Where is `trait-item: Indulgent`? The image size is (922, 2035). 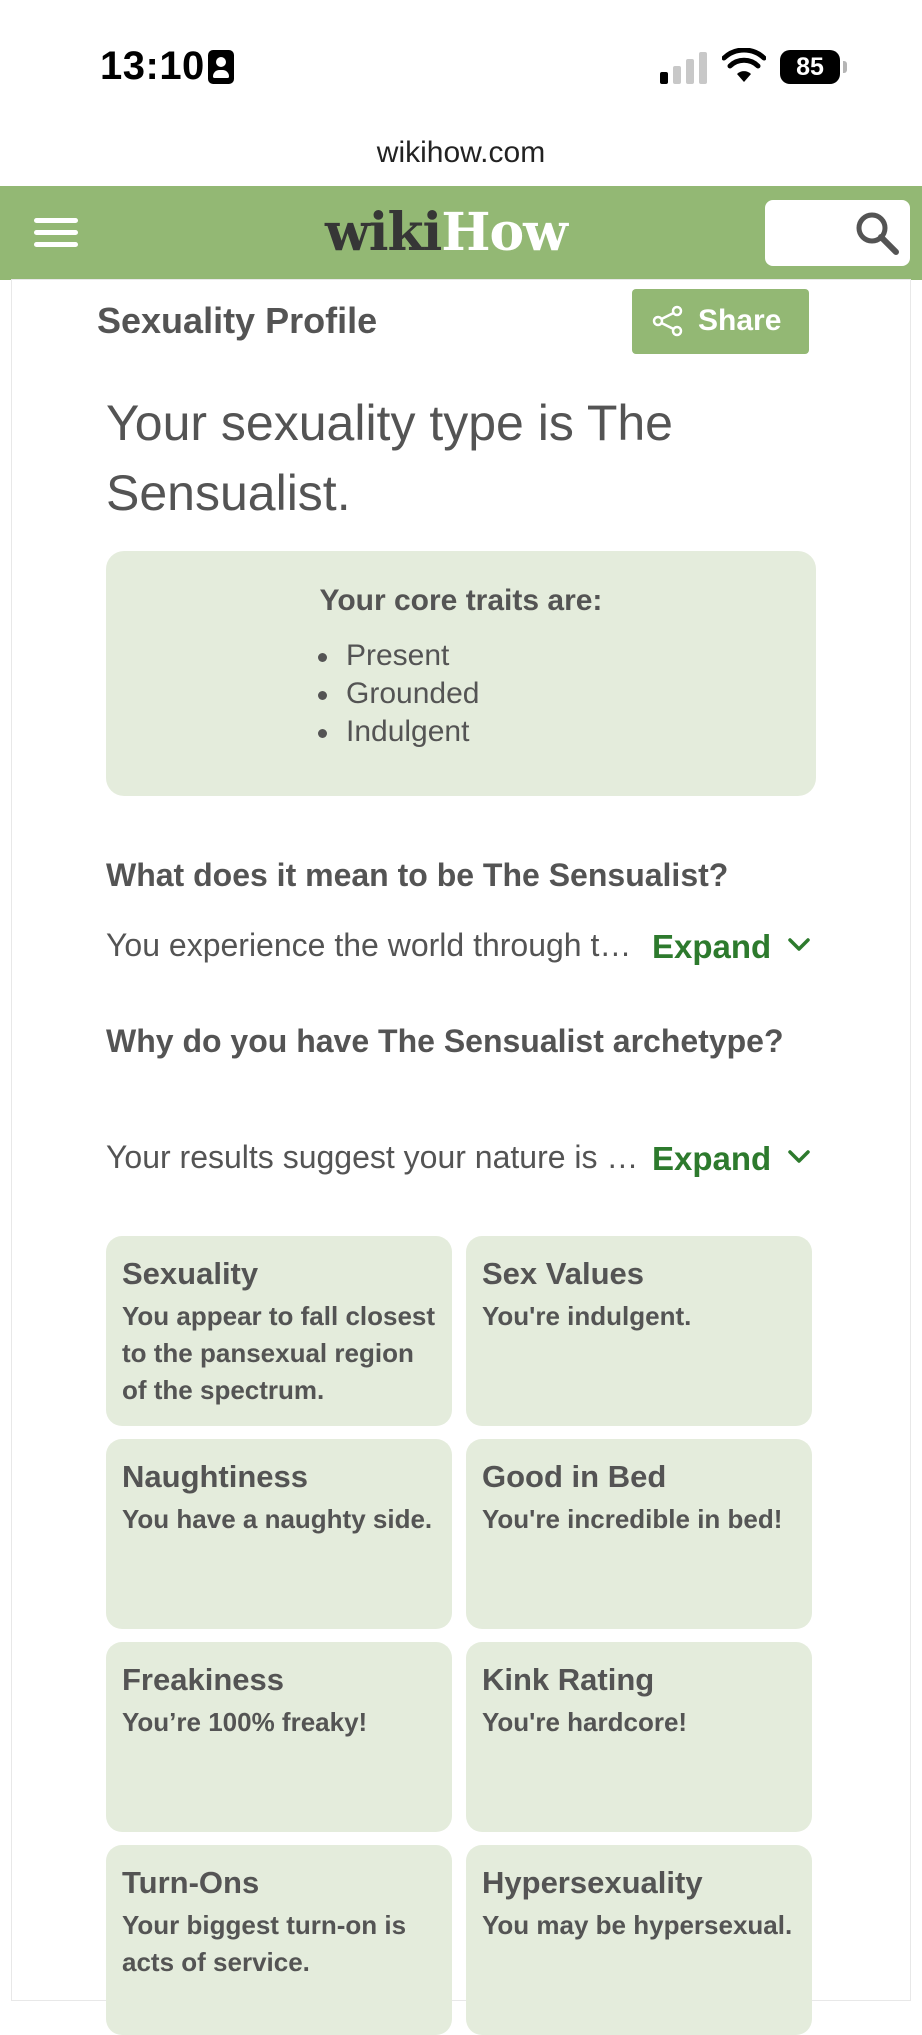 trait-item: Indulgent is located at coordinates (398, 732).